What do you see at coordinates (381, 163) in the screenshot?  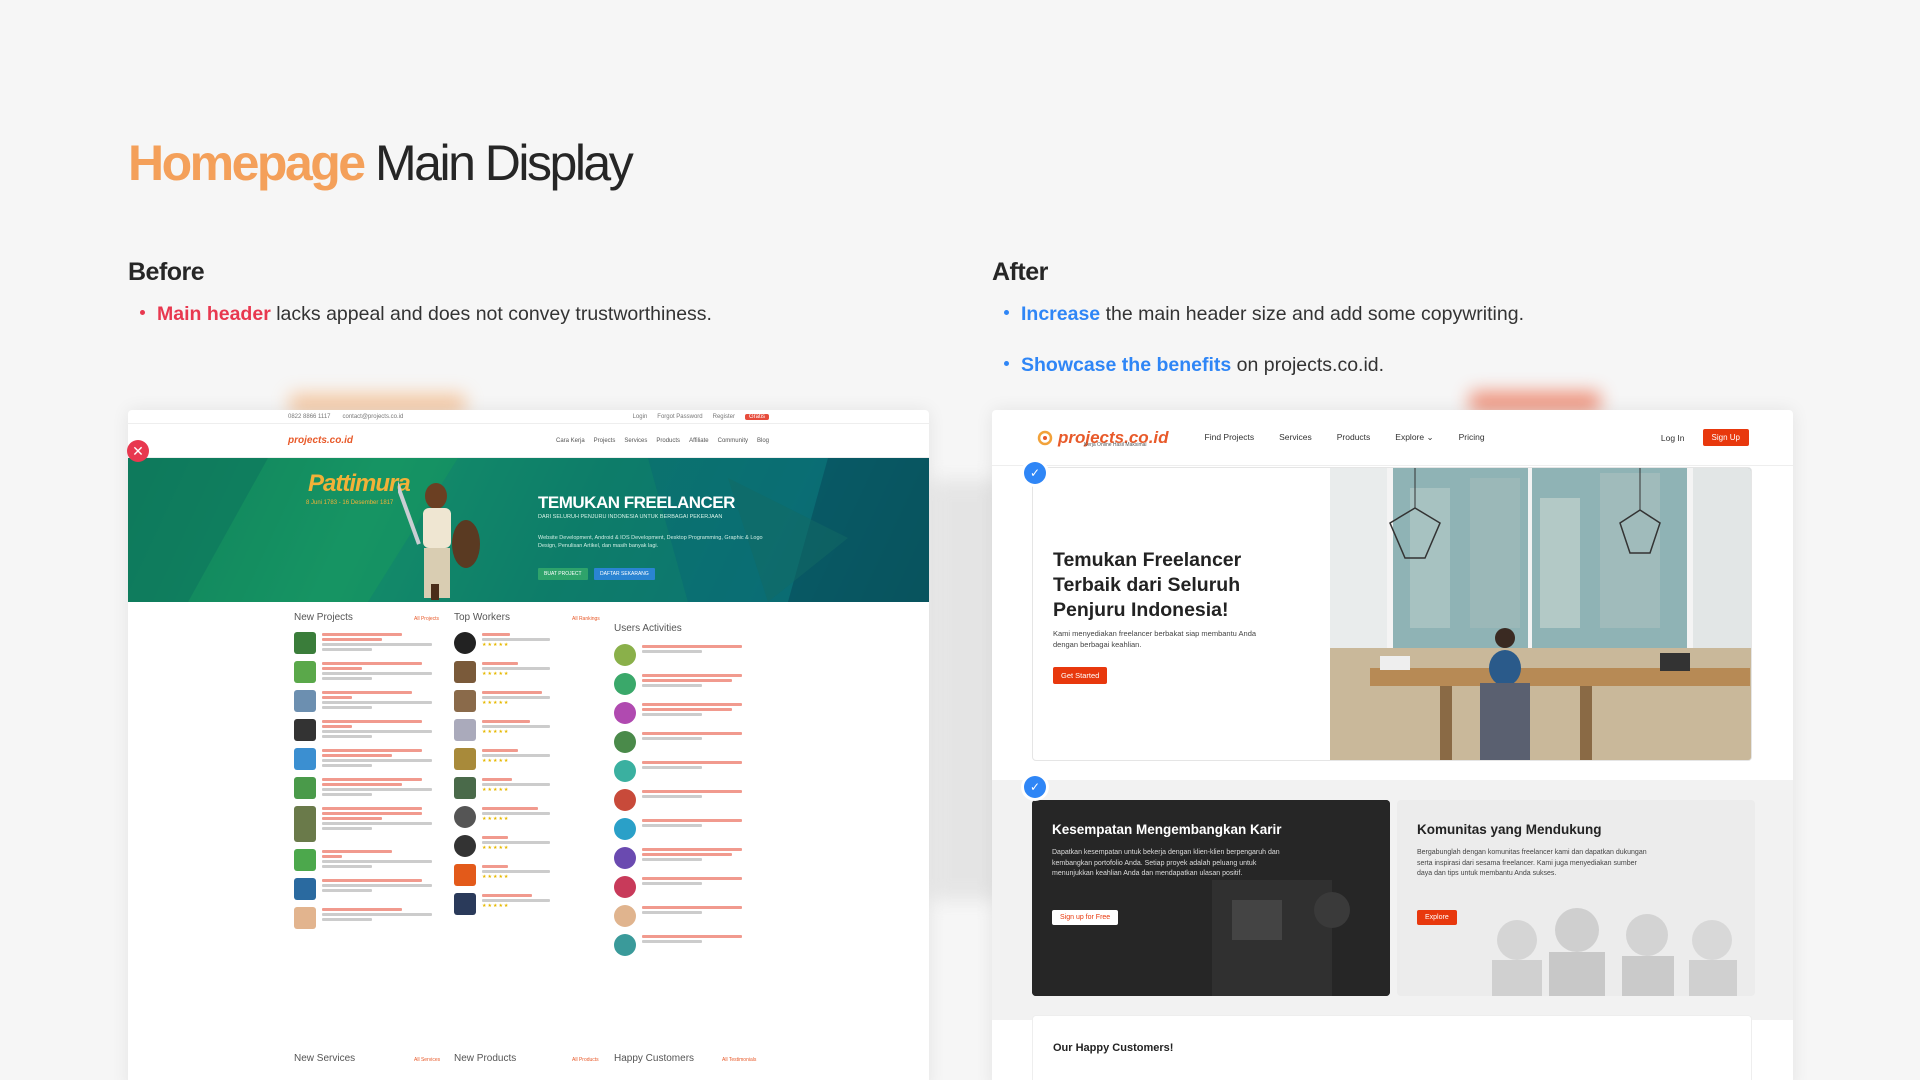 I see `page-title: Homepage Main Display` at bounding box center [381, 163].